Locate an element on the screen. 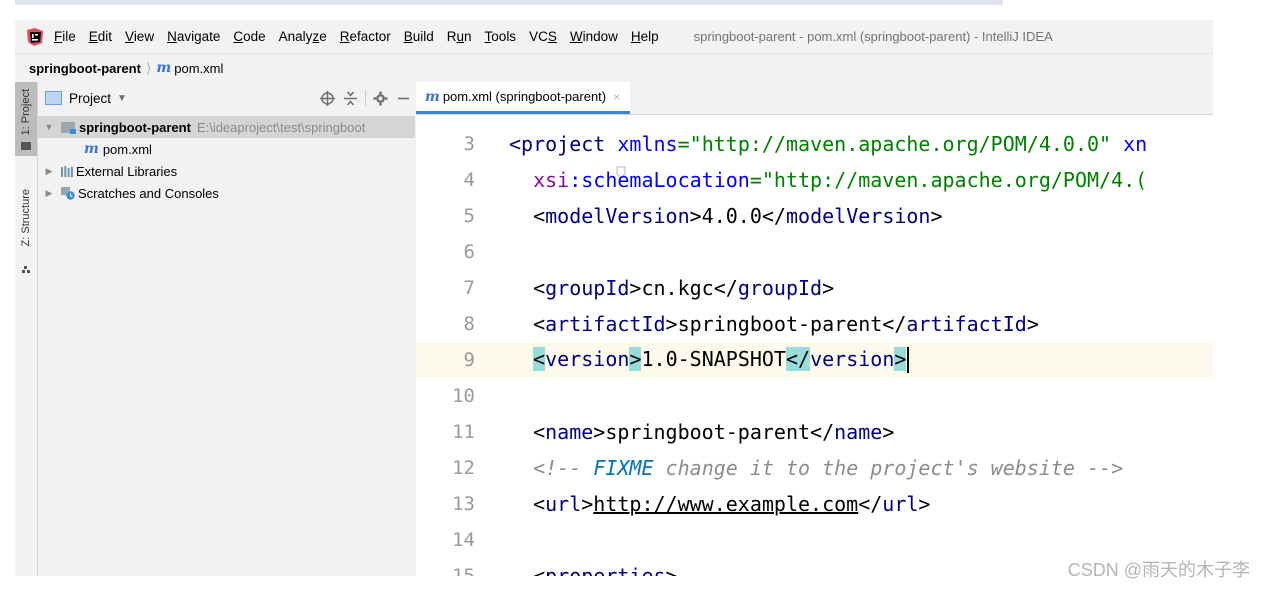  tab-project-label: 1: Project is located at coordinates (26, 112).